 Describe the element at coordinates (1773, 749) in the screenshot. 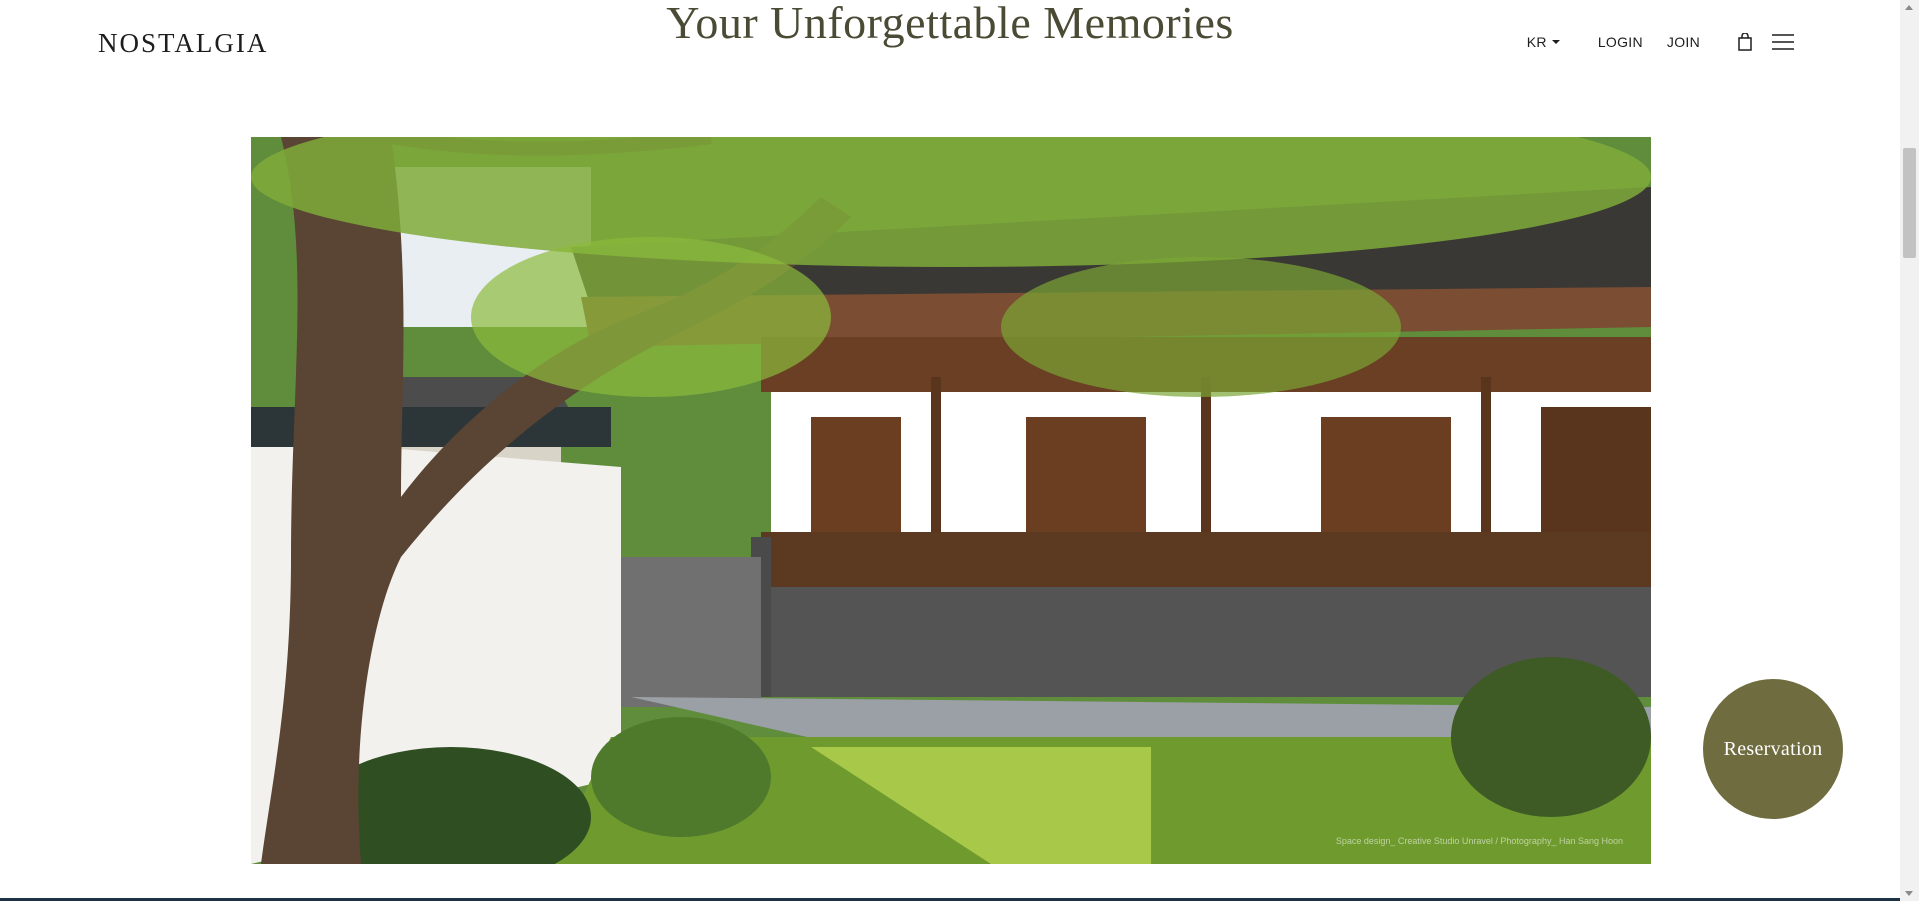

I see `reservation-button: Reservation` at that location.